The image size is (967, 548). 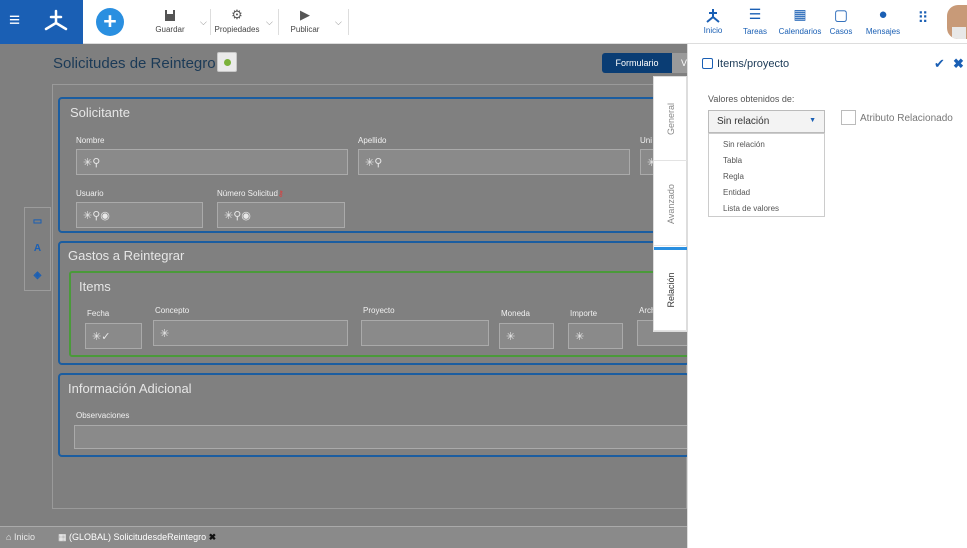 I want to click on logo-icon, so click(x=56, y=21).